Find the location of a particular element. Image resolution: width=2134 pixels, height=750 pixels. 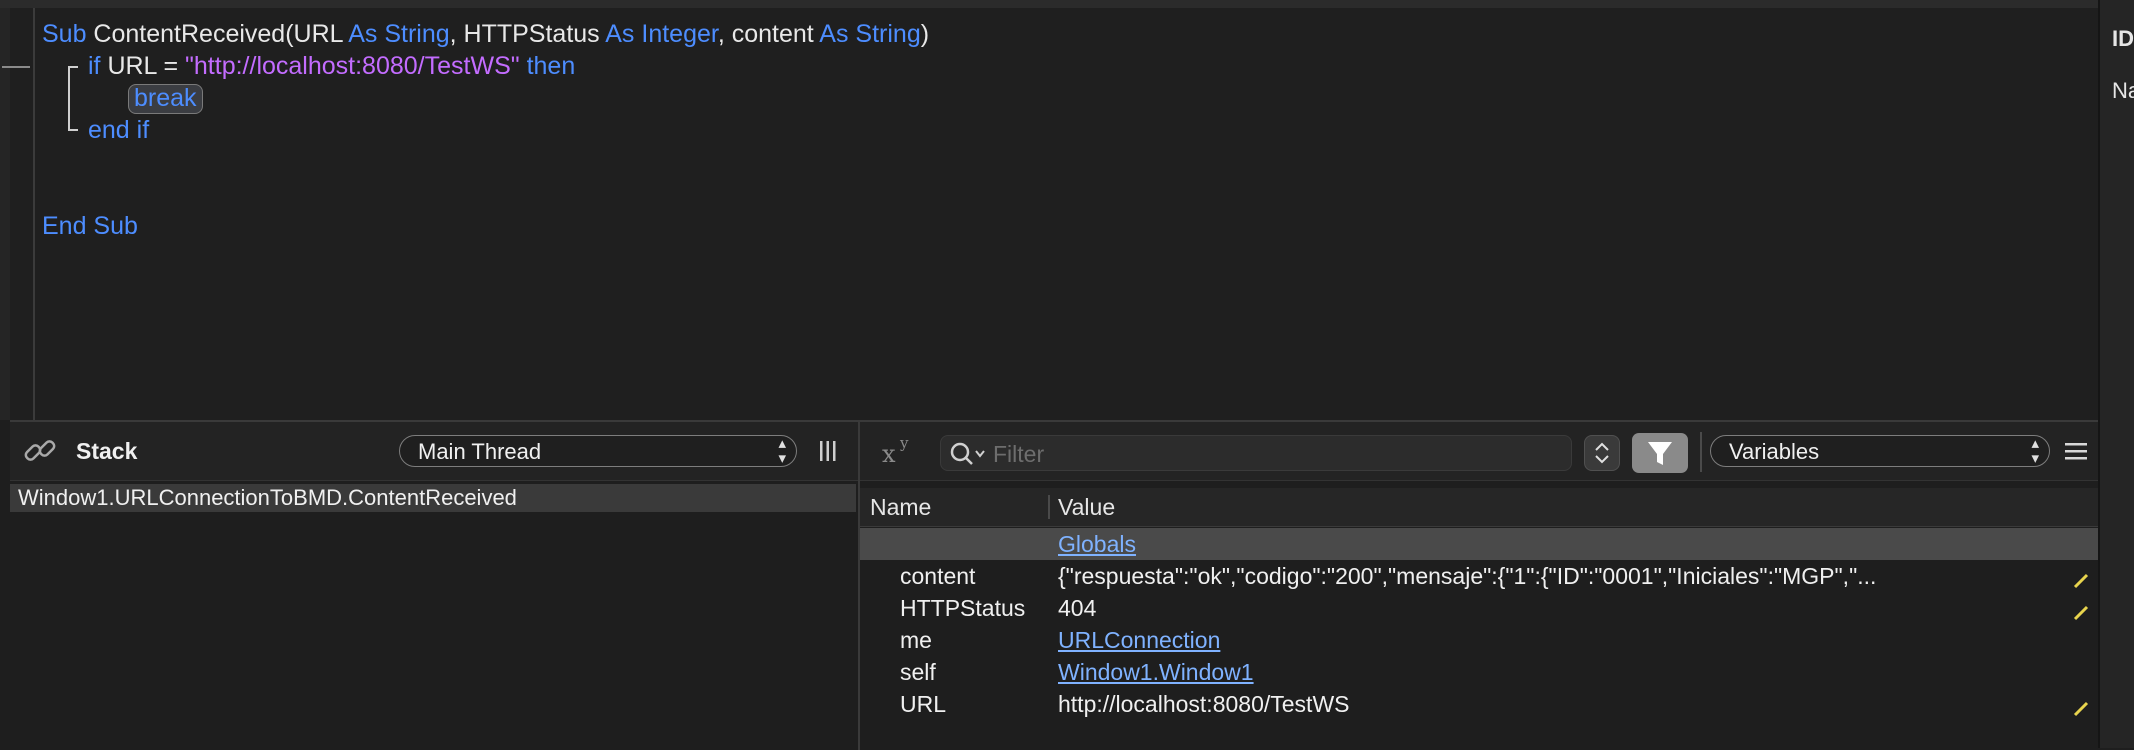

code-line-end-if: end if is located at coordinates (118, 130).